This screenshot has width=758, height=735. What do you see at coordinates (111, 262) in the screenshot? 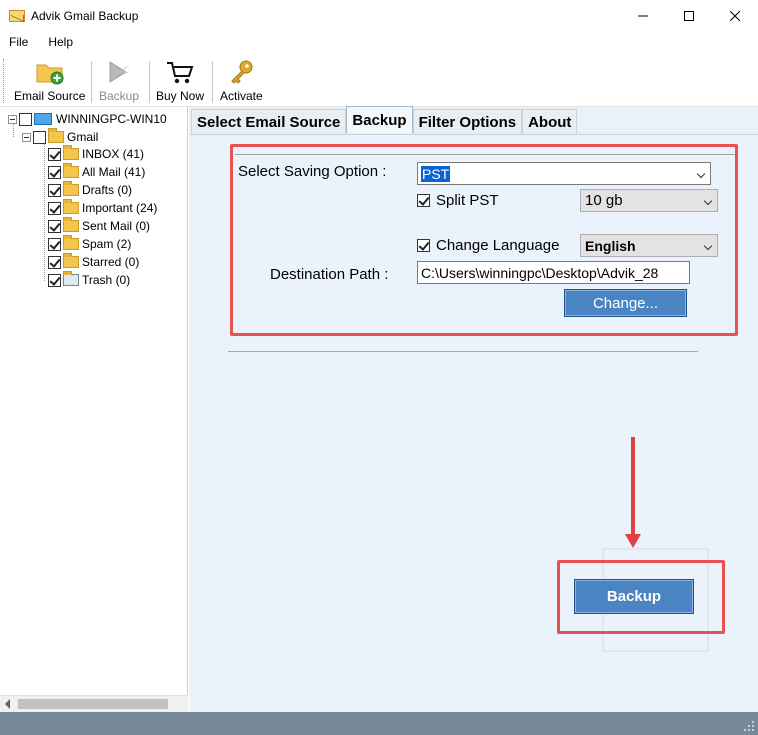
I see `folder-label: Starred (0)` at bounding box center [111, 262].